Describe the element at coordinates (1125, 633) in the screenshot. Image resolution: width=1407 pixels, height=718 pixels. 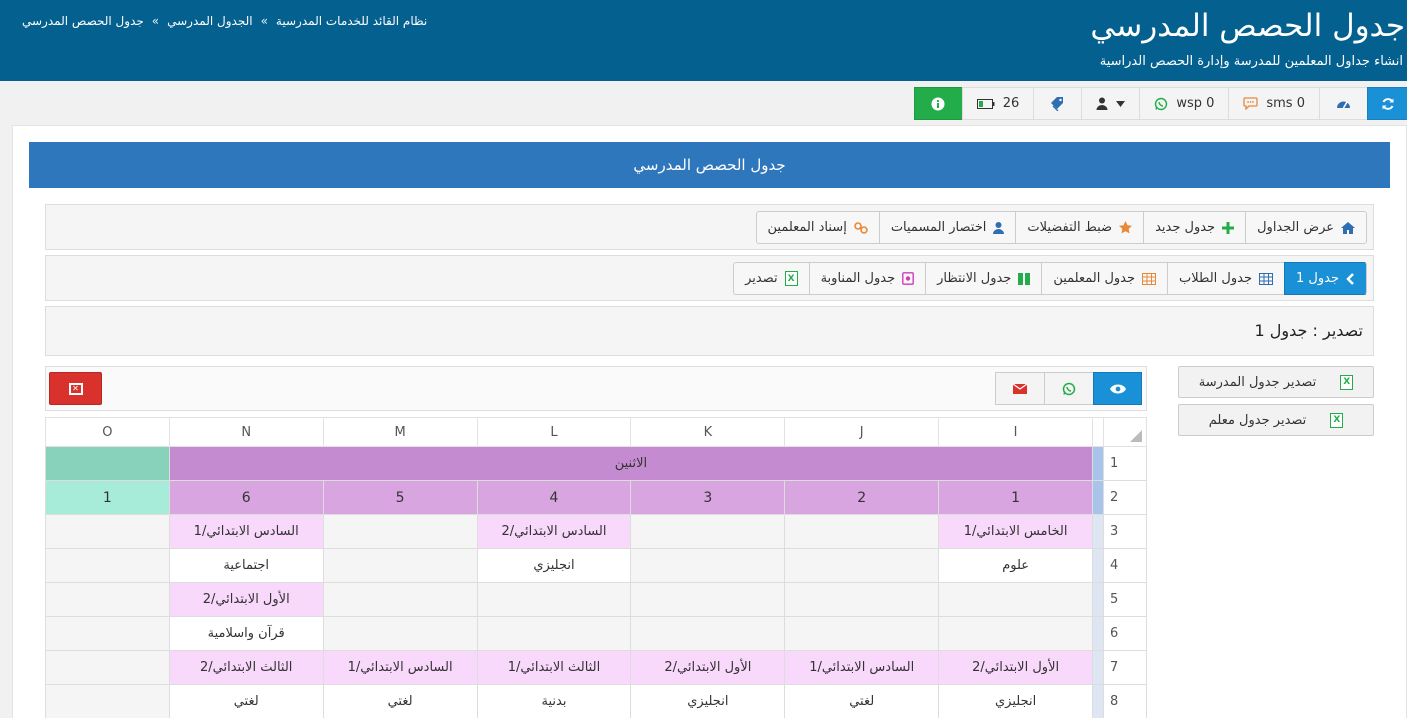
I see `row-header: 6` at that location.